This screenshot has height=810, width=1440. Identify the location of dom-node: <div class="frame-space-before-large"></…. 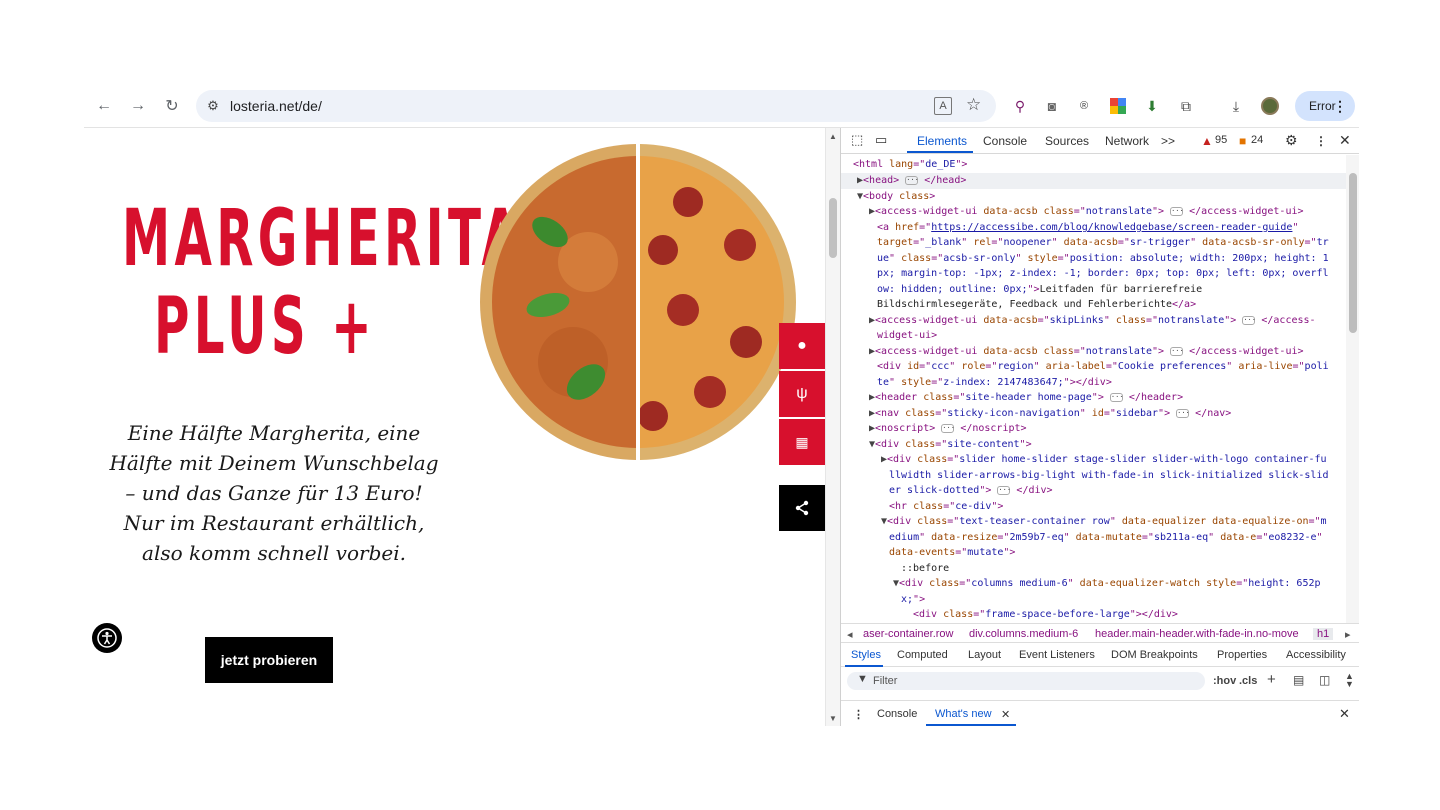
(1093, 615).